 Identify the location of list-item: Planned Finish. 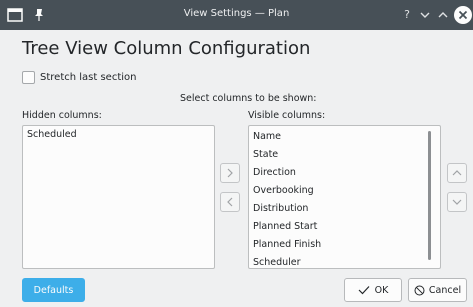
(344, 245).